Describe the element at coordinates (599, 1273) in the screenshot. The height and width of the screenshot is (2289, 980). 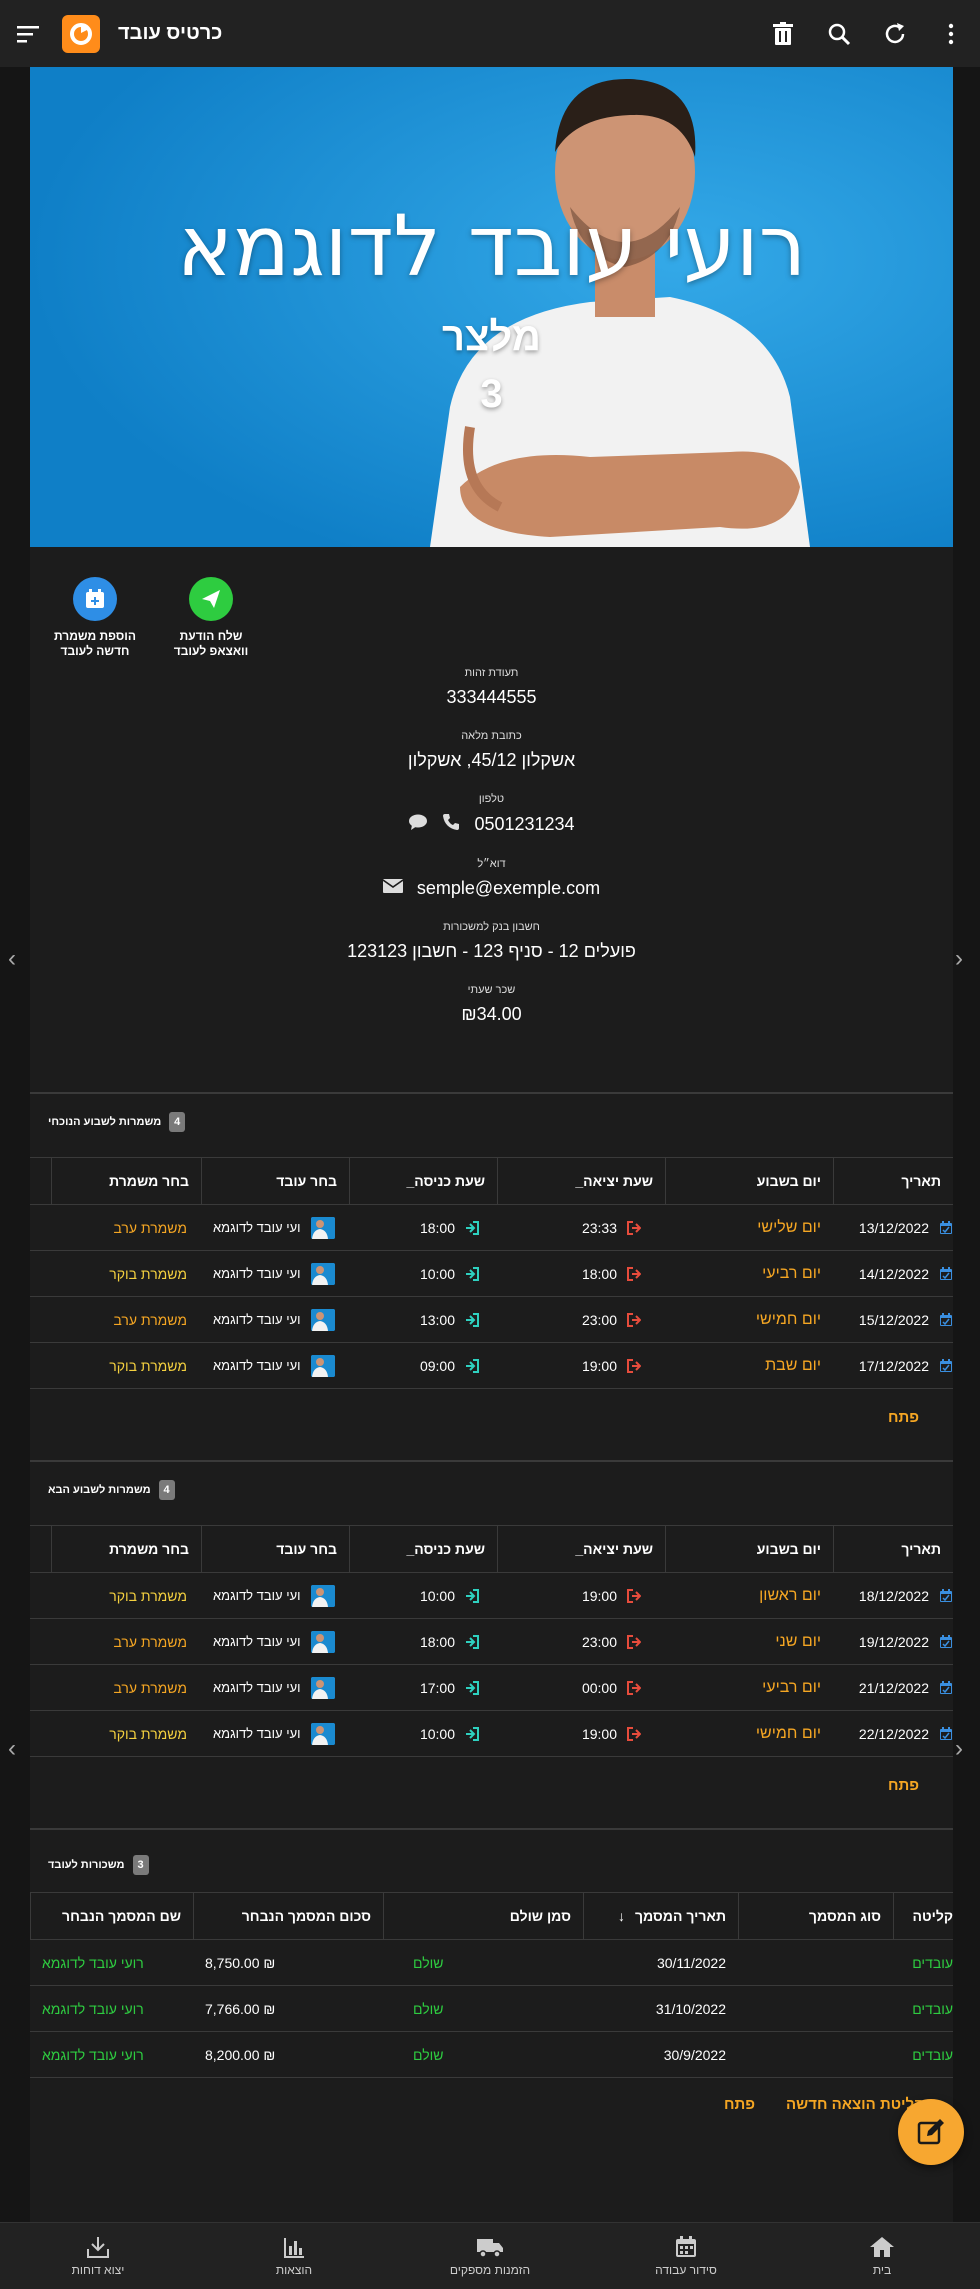
I see `shift-exit-time: 18:00` at that location.